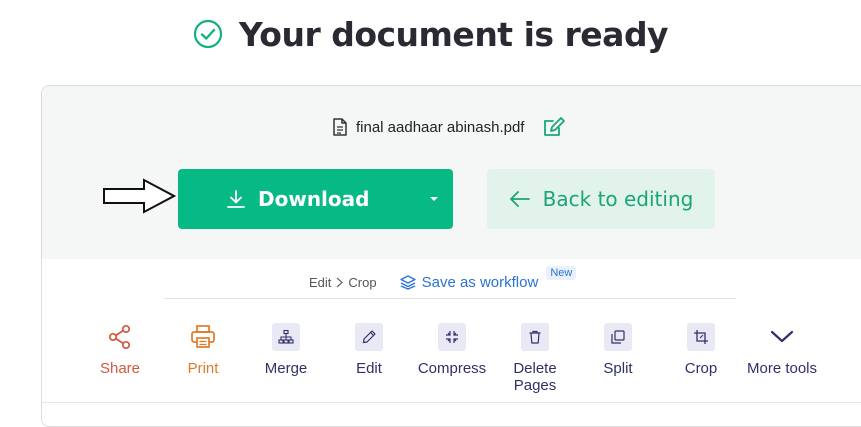 The image size is (861, 427). What do you see at coordinates (519, 199) in the screenshot?
I see `arrow-left-icon` at bounding box center [519, 199].